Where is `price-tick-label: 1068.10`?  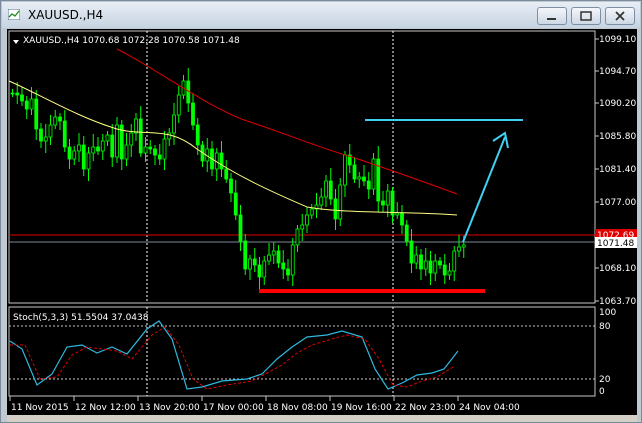 price-tick-label: 1068.10 is located at coordinates (617, 269).